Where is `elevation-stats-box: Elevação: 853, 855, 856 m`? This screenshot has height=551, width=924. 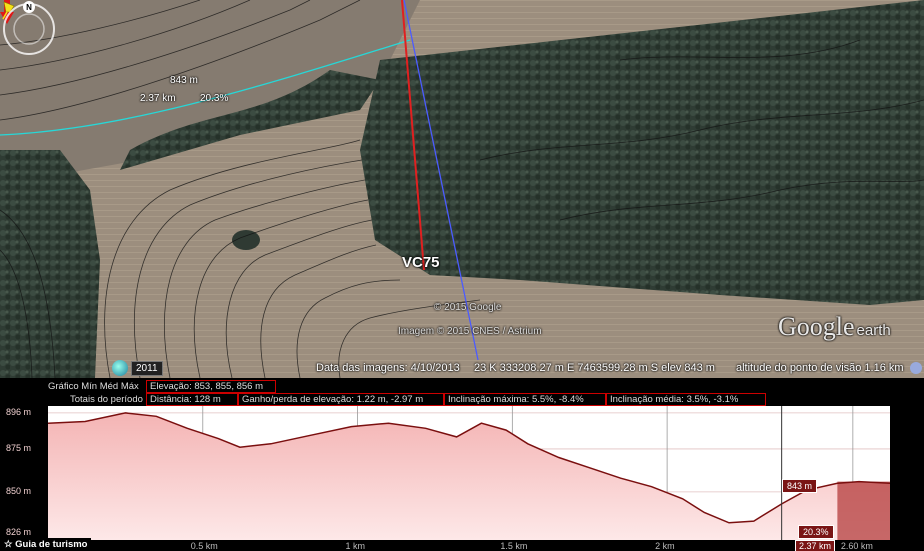
elevation-stats-box: Elevação: 853, 855, 856 m is located at coordinates (211, 386).